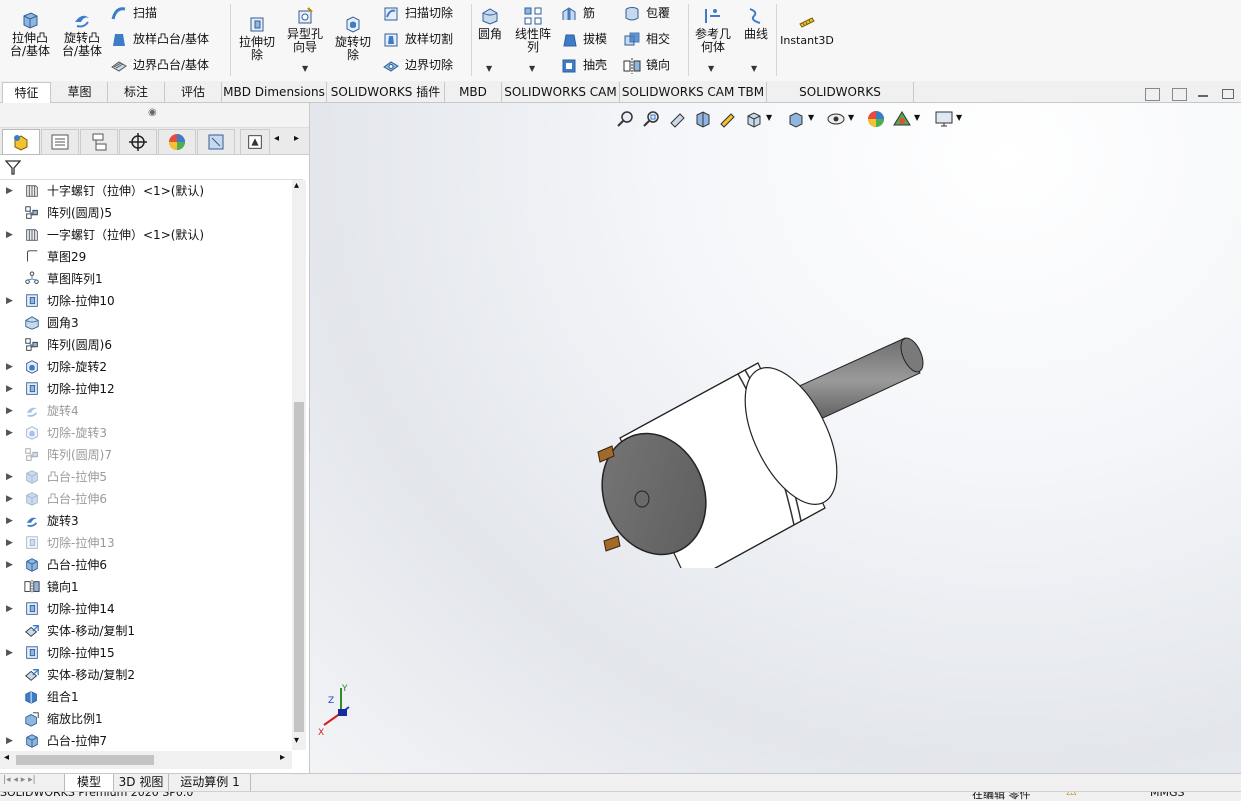 The image size is (1241, 801). I want to click on tab-evaluate: 评估, so click(193, 92).